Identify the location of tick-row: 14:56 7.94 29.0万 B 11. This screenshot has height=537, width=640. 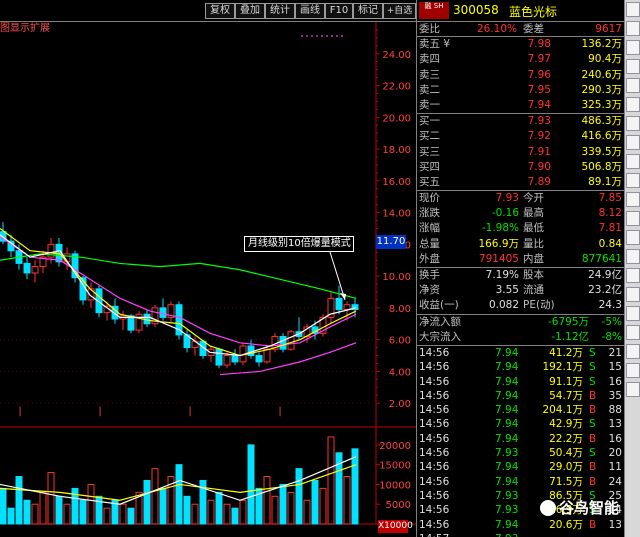
(520, 467).